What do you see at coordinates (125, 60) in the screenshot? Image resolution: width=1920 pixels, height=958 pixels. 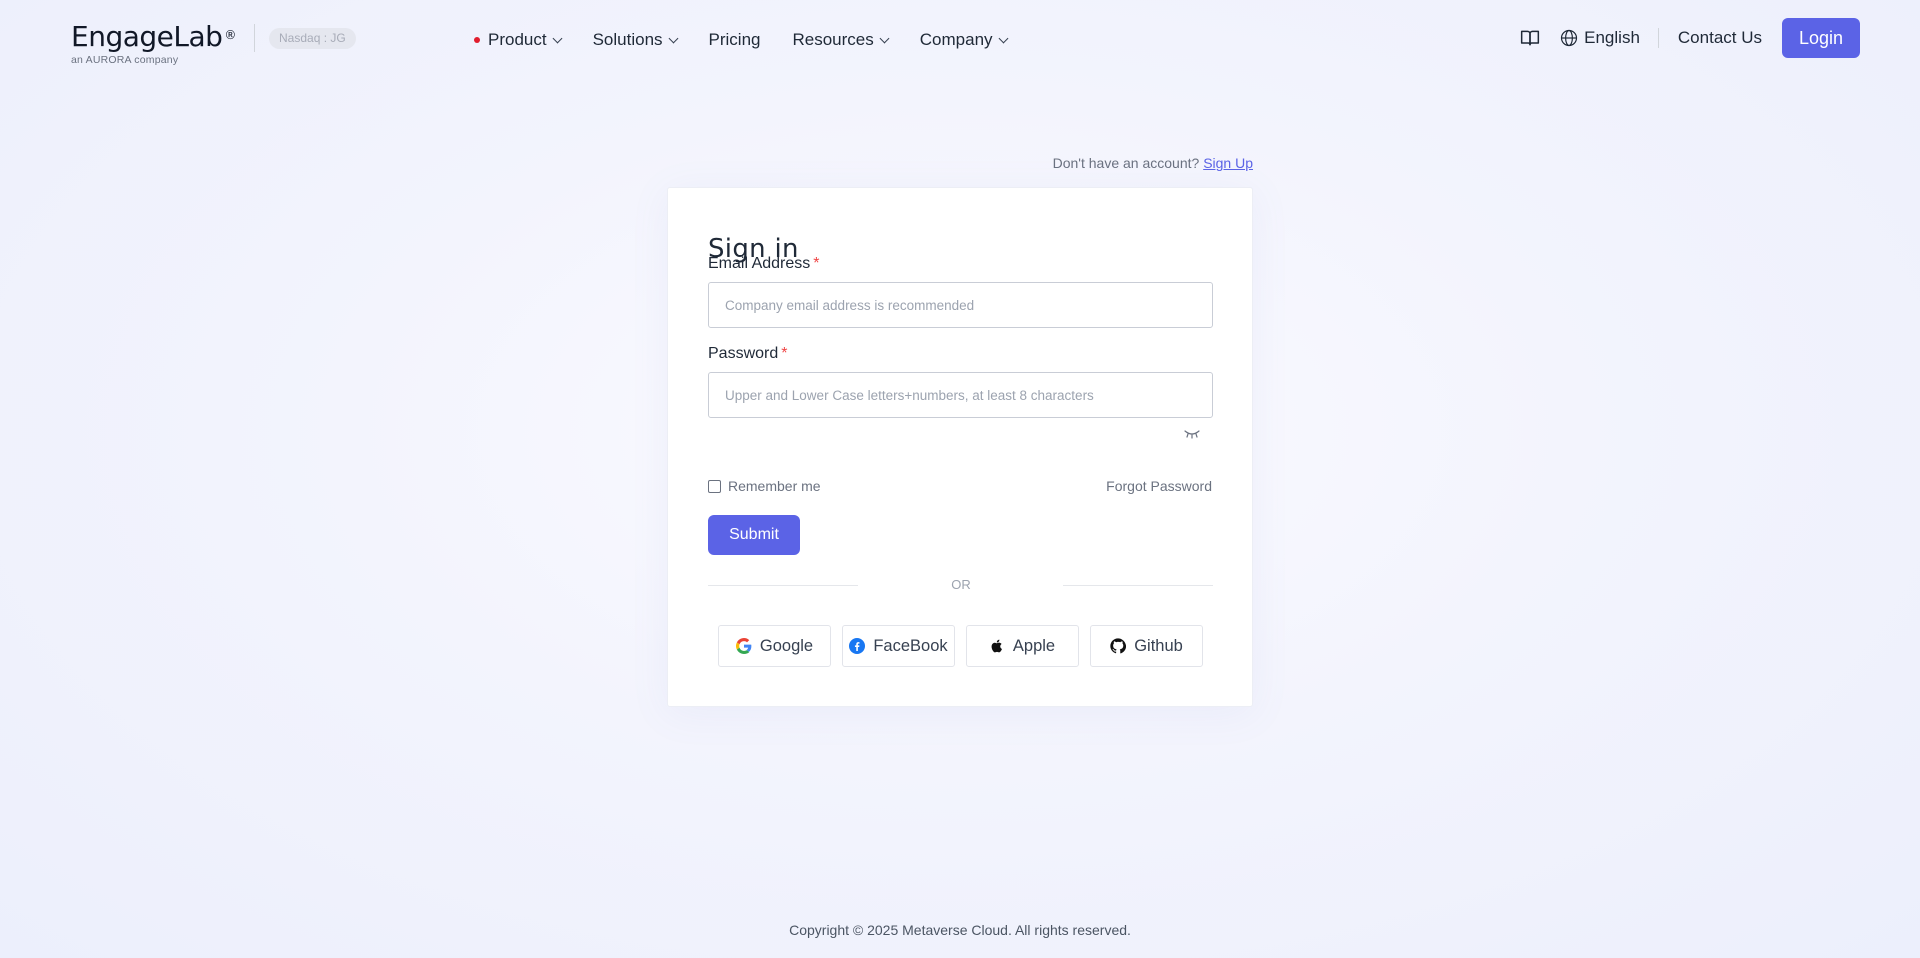 I see `logo-subtitle: an AURORA company` at bounding box center [125, 60].